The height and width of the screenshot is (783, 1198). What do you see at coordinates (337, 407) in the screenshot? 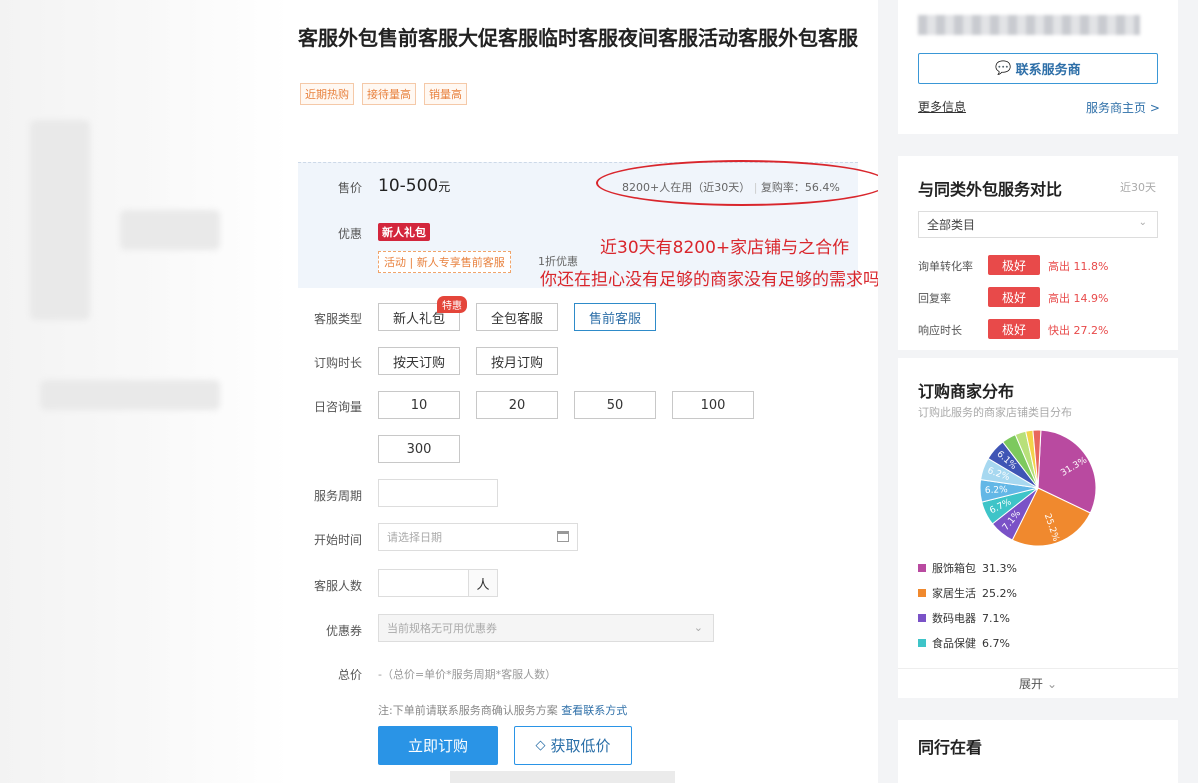
I see `volume-label: 日咨询量` at bounding box center [337, 407].